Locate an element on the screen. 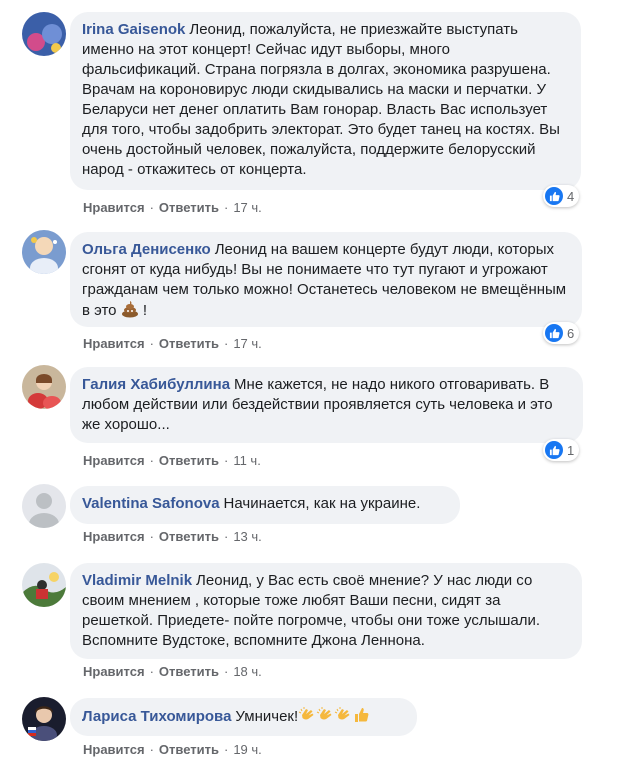 The width and height of the screenshot is (629, 760). reaction-count: 1 is located at coordinates (561, 450).